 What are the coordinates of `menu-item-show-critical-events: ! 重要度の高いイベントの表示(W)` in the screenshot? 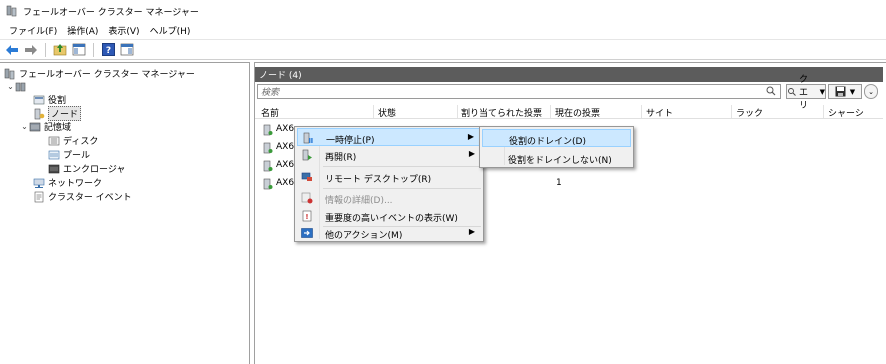 It's located at (389, 216).